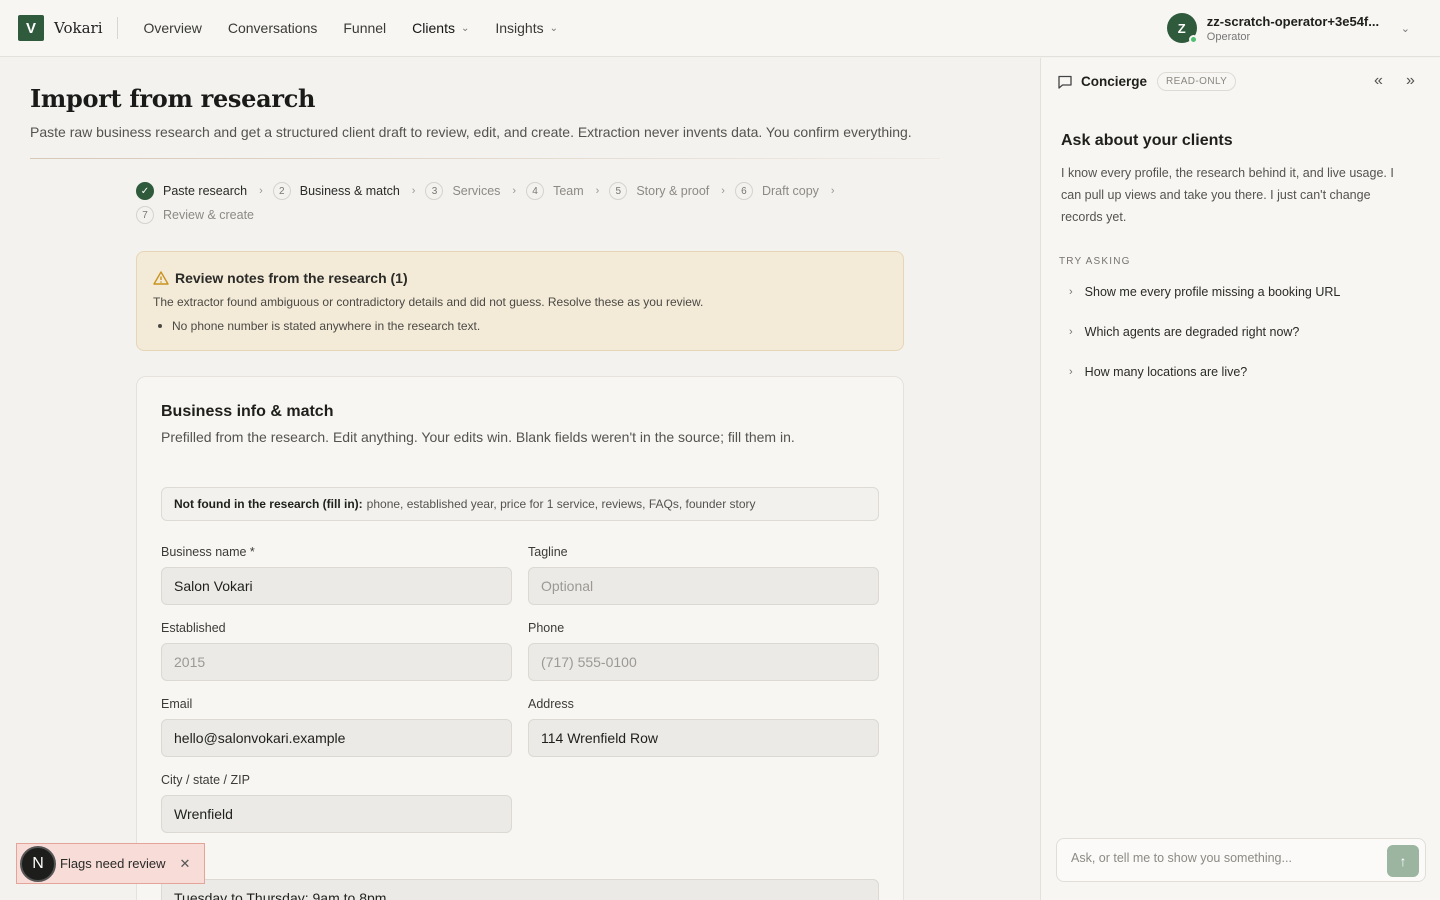 The height and width of the screenshot is (900, 1440). Describe the element at coordinates (1197, 81) in the screenshot. I see `read-only-badge: READ-ONLY` at that location.